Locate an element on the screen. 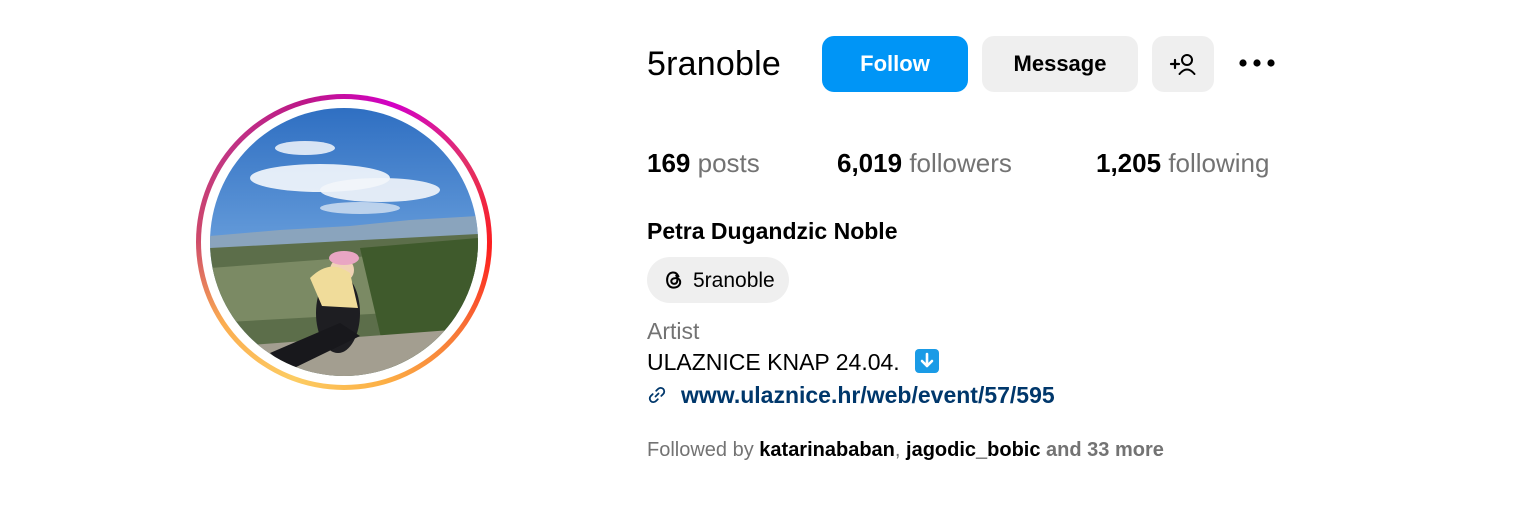 The height and width of the screenshot is (514, 1536). posts-stat: 169 posts is located at coordinates (703, 163).